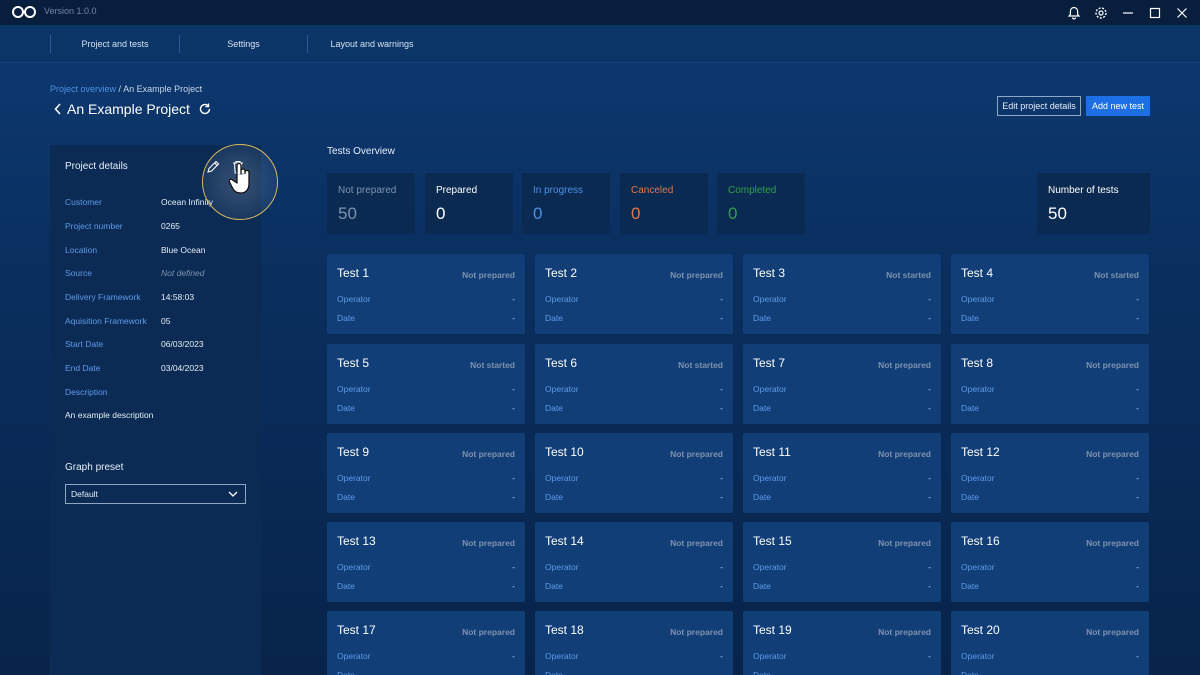  I want to click on test-card: Test 6 Not started Operator - Date -, so click(634, 384).